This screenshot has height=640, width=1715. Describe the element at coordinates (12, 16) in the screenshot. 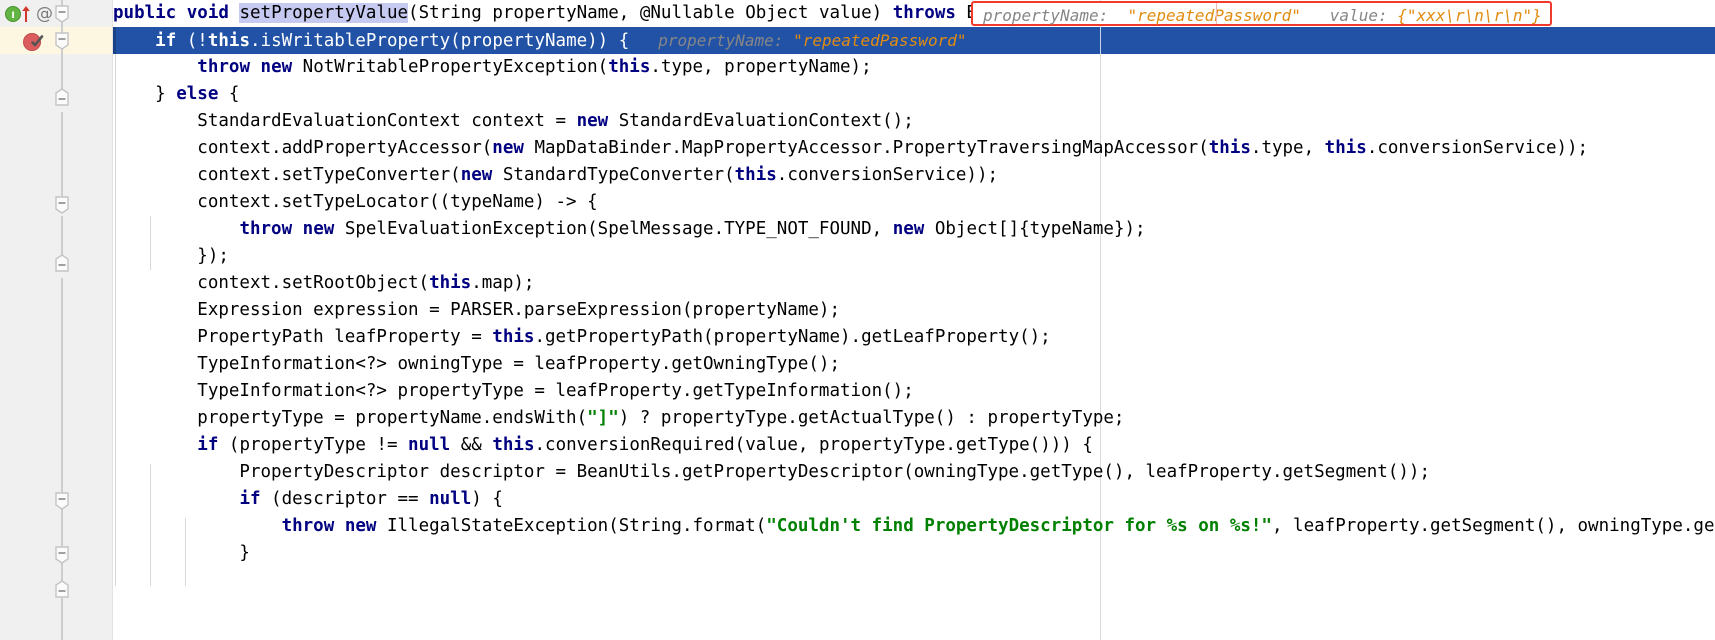

I see `svg-text: I` at that location.